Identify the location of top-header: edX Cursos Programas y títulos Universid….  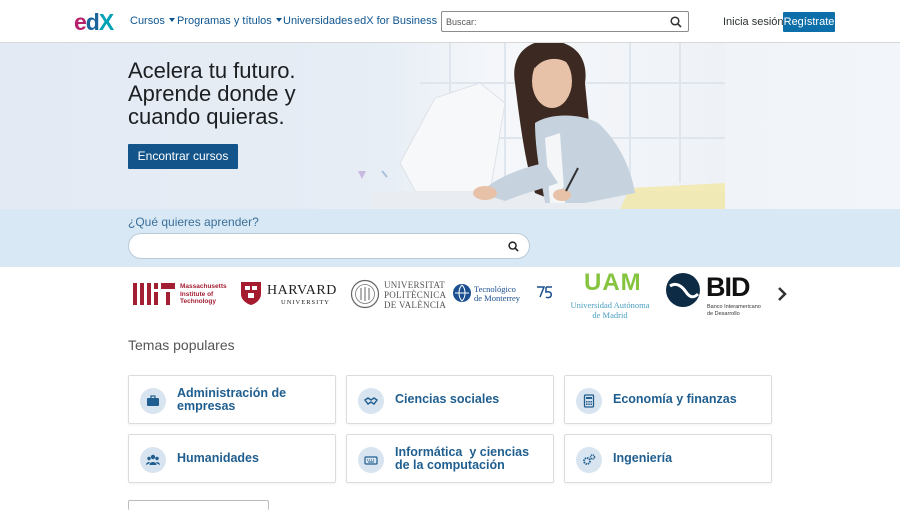
(450, 21).